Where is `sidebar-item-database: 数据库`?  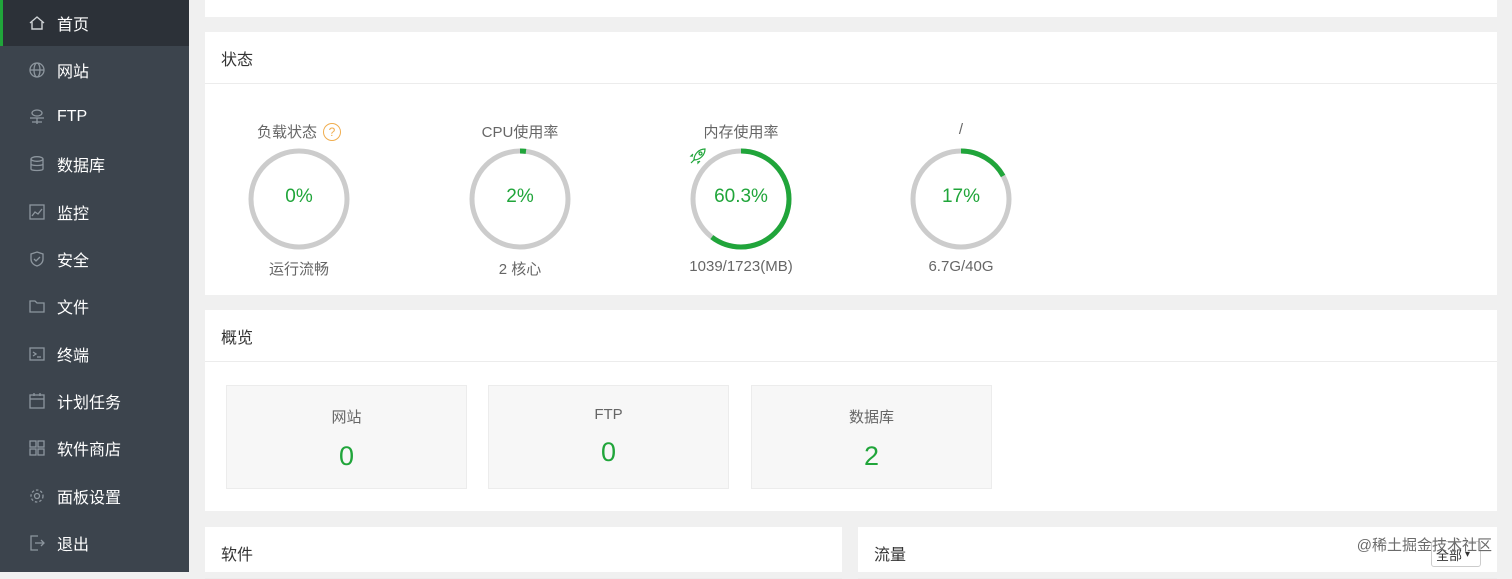 sidebar-item-database: 数据库 is located at coordinates (94, 164).